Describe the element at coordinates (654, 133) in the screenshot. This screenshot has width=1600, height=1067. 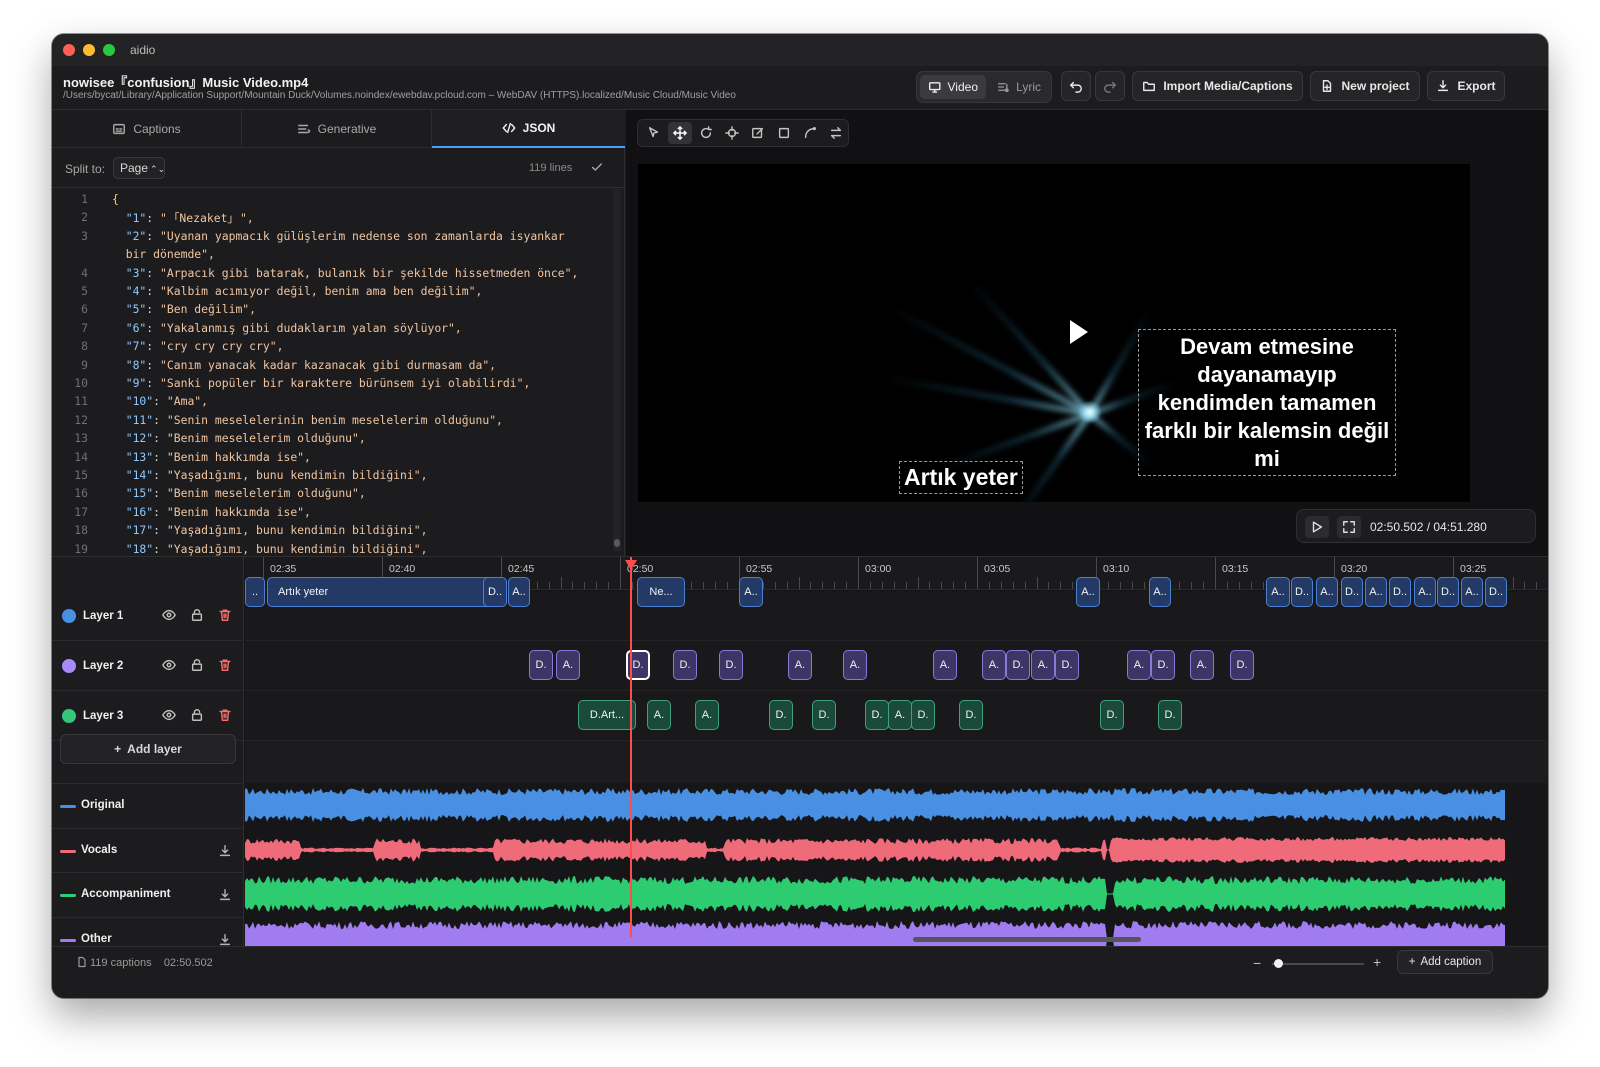
I see `select-tool` at that location.